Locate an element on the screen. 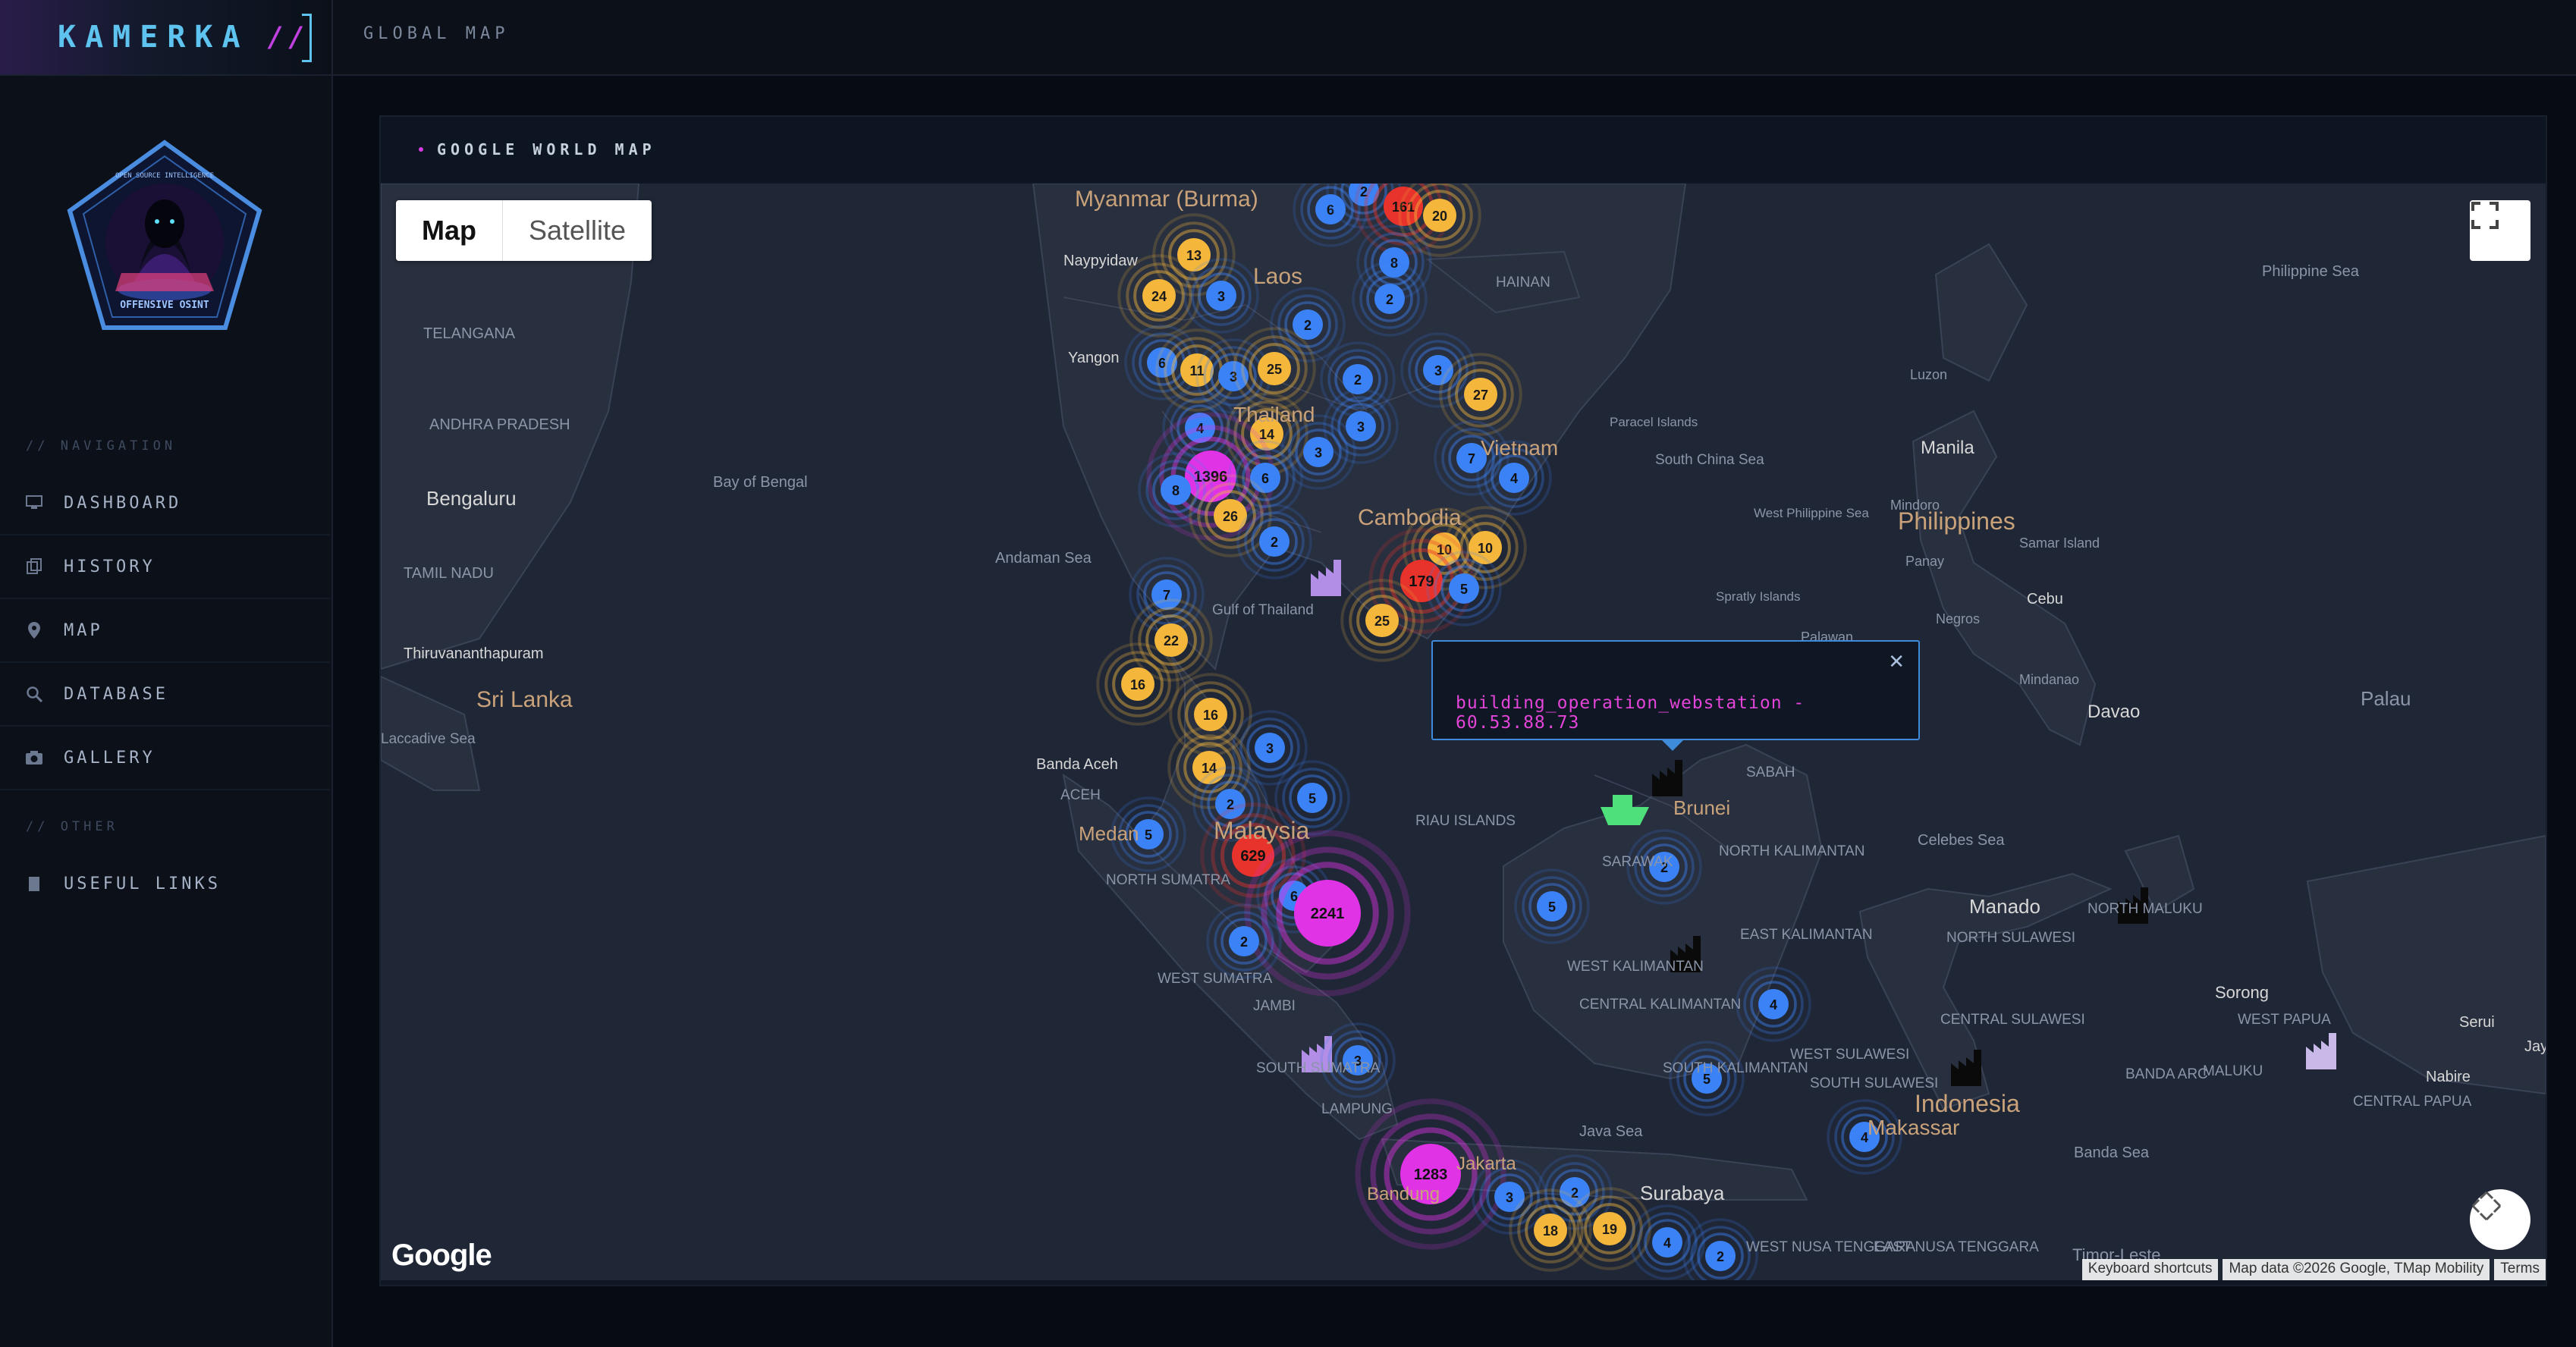 The width and height of the screenshot is (2576, 1347). brand-bracket is located at coordinates (307, 38).